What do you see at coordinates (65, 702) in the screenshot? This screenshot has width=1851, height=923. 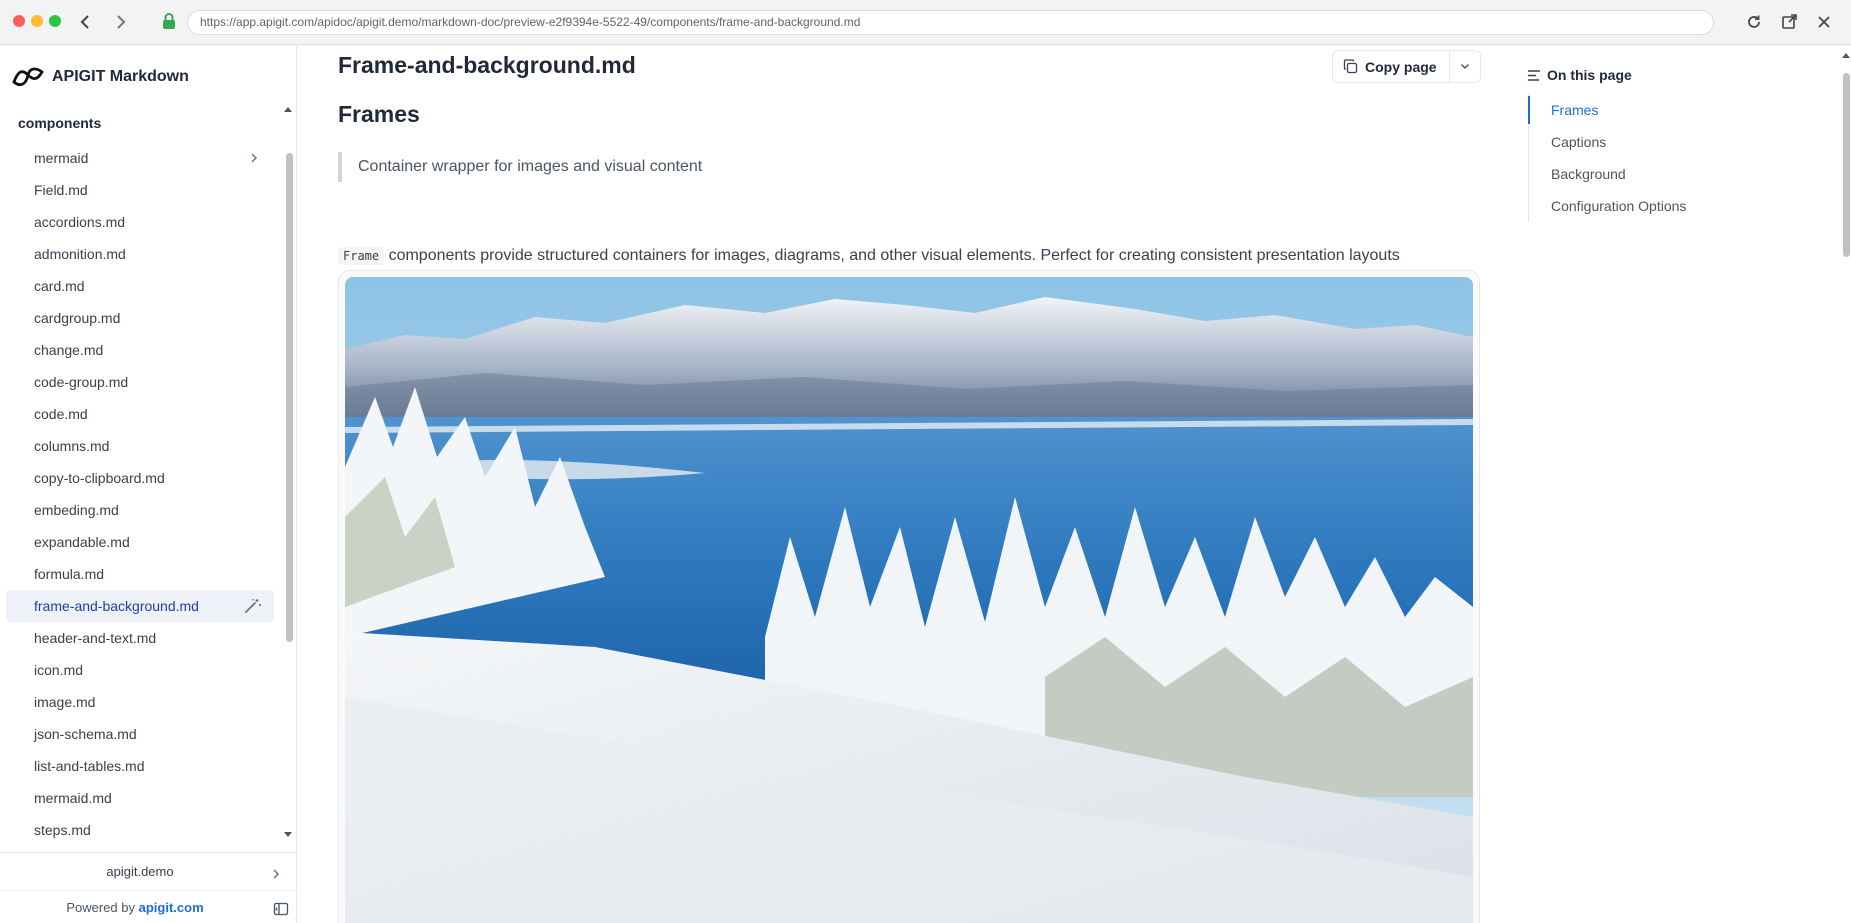 I see `sidebar-item-label: image.md` at bounding box center [65, 702].